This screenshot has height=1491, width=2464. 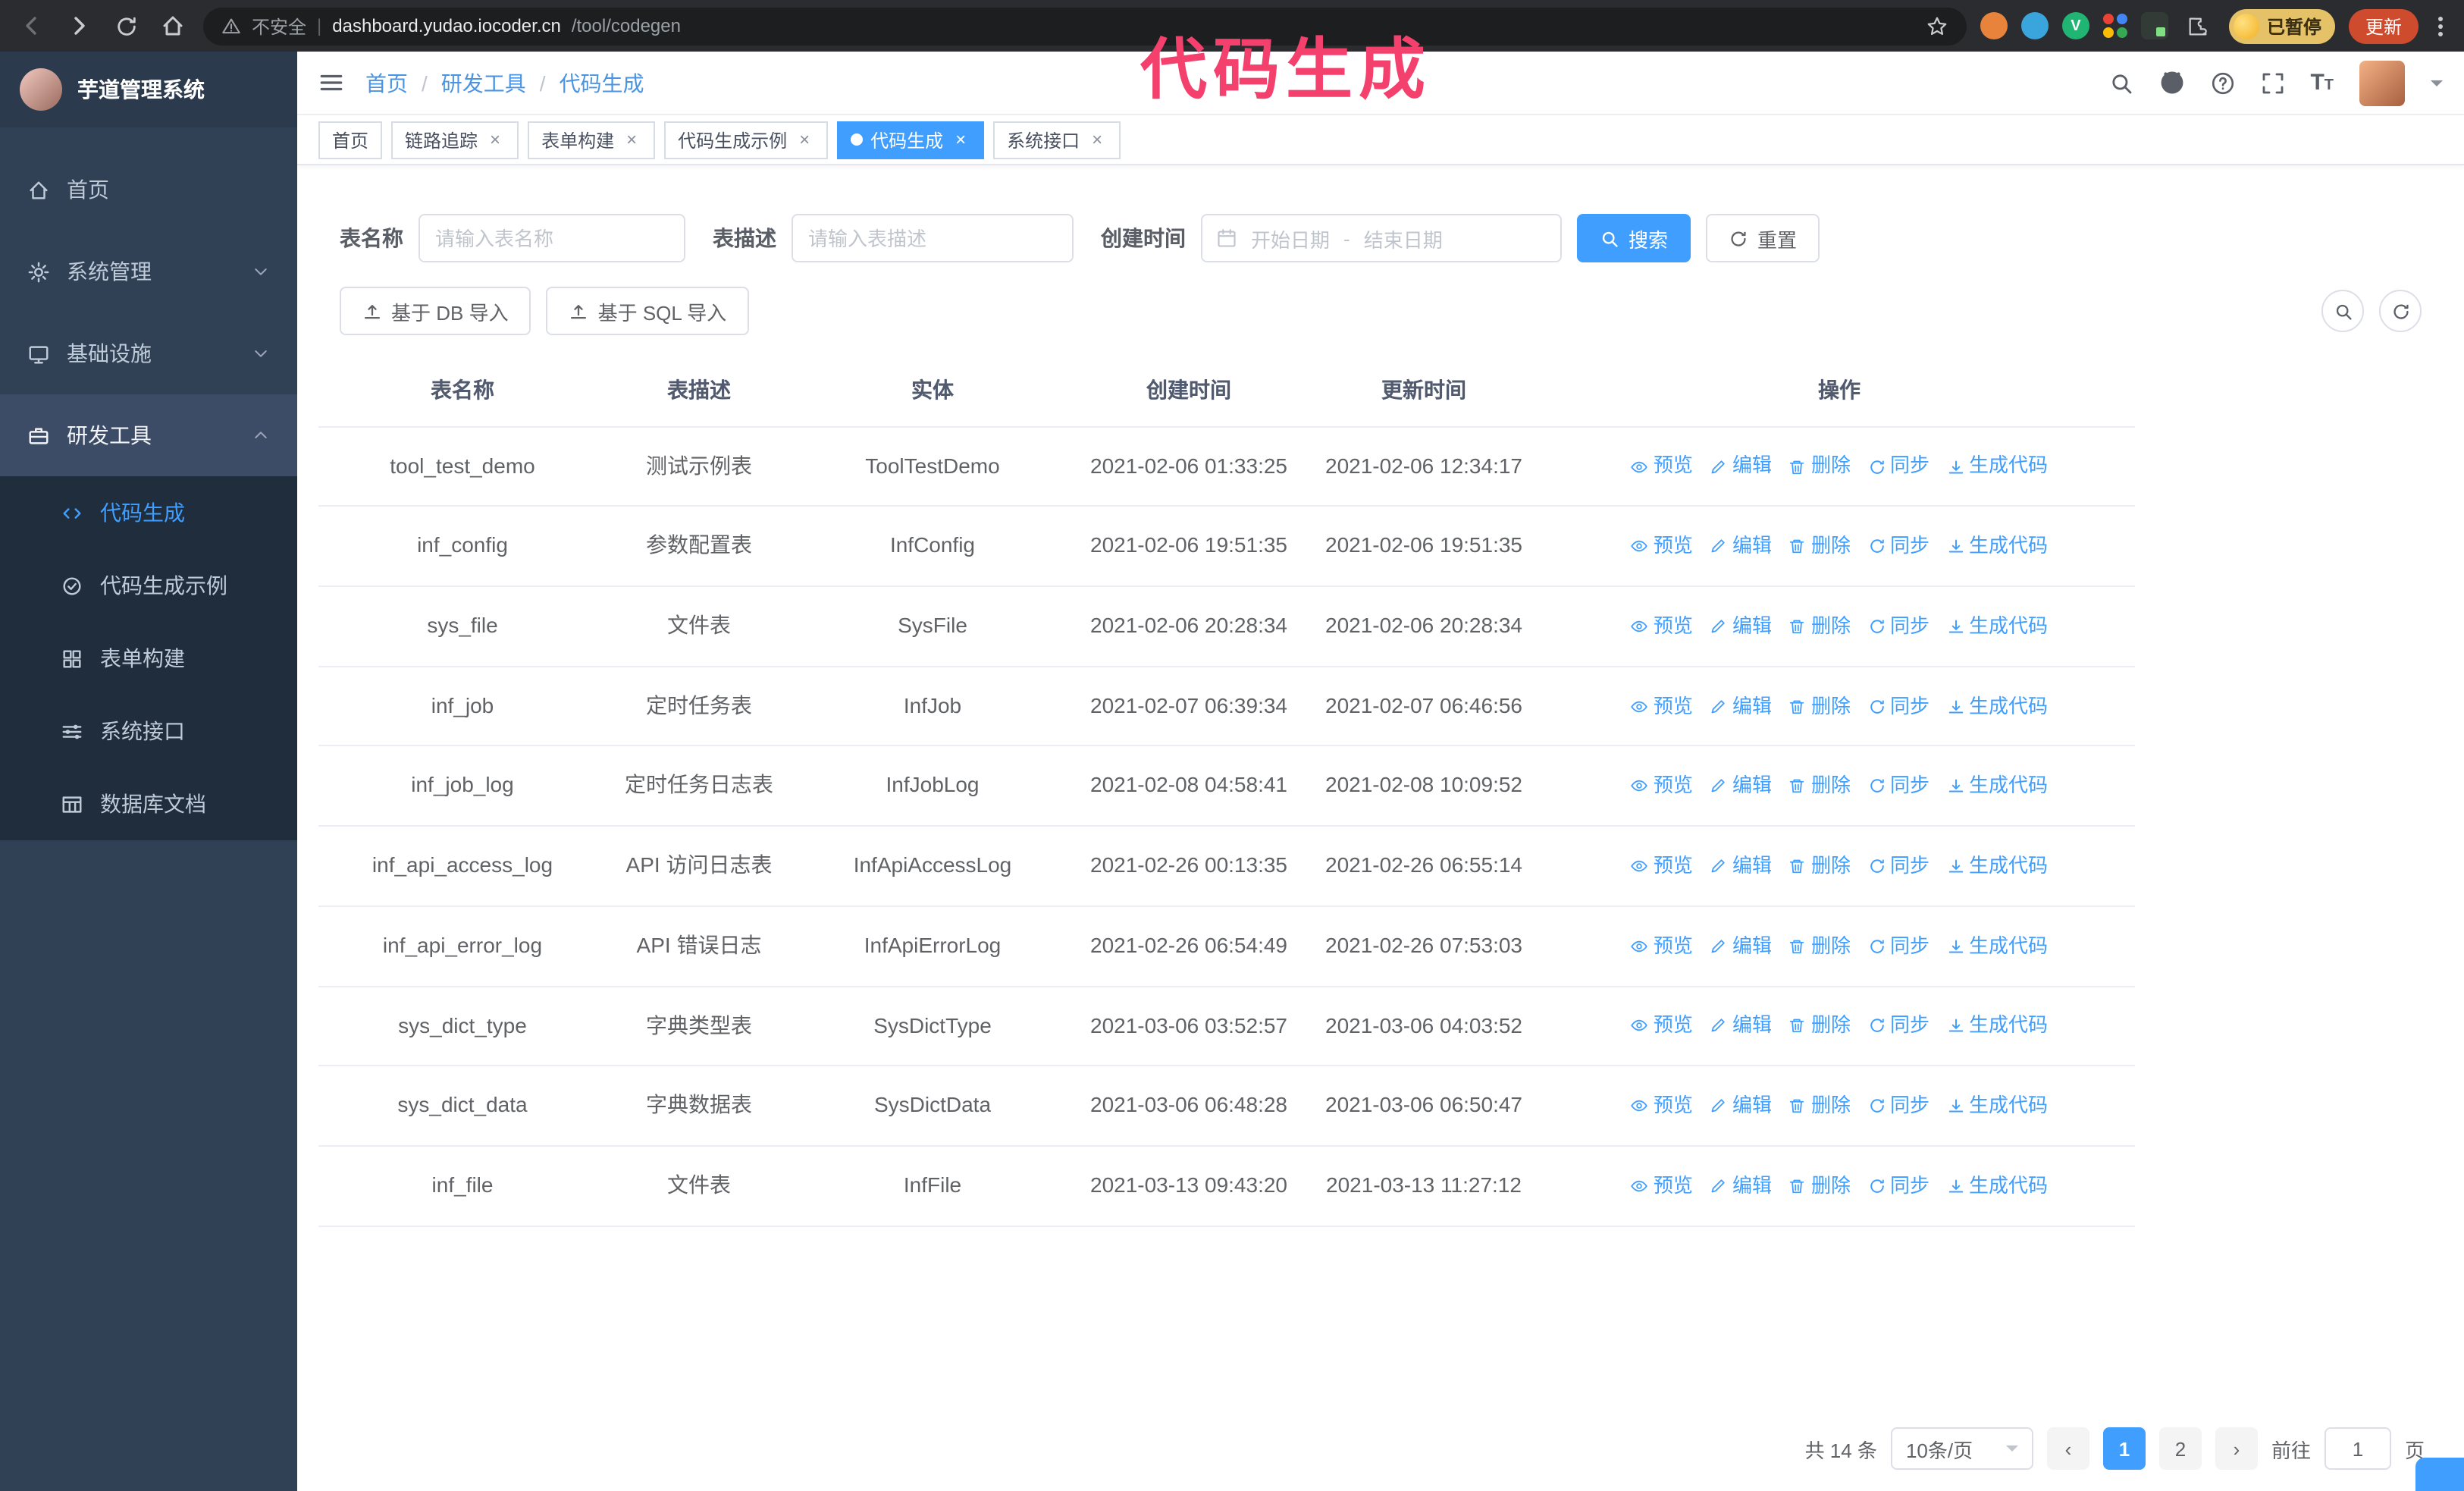 What do you see at coordinates (2075, 25) in the screenshot?
I see `extension-icon-3: V` at bounding box center [2075, 25].